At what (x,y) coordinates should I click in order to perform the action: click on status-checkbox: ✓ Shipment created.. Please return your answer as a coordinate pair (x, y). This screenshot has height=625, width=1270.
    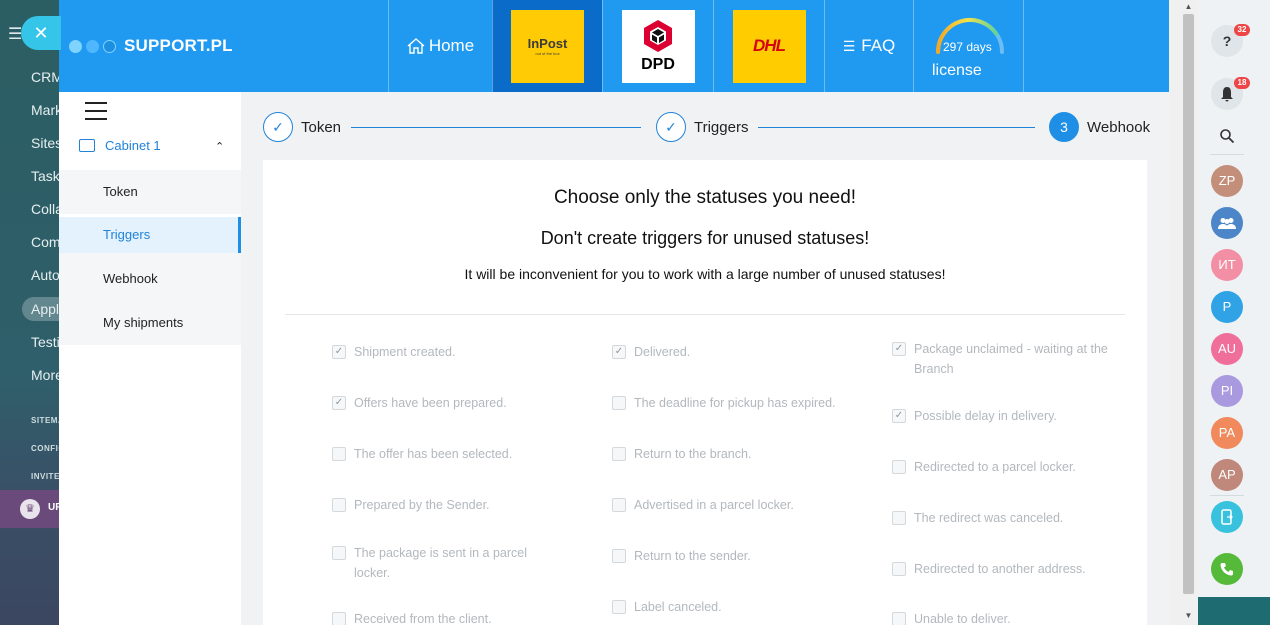
    Looking at the image, I should click on (437, 352).